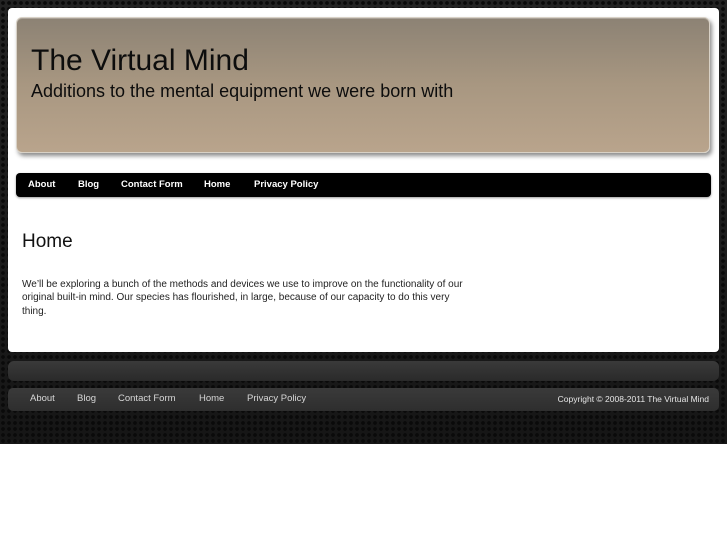 This screenshot has height=545, width=727. I want to click on nav-item-blog: Blog, so click(88, 185).